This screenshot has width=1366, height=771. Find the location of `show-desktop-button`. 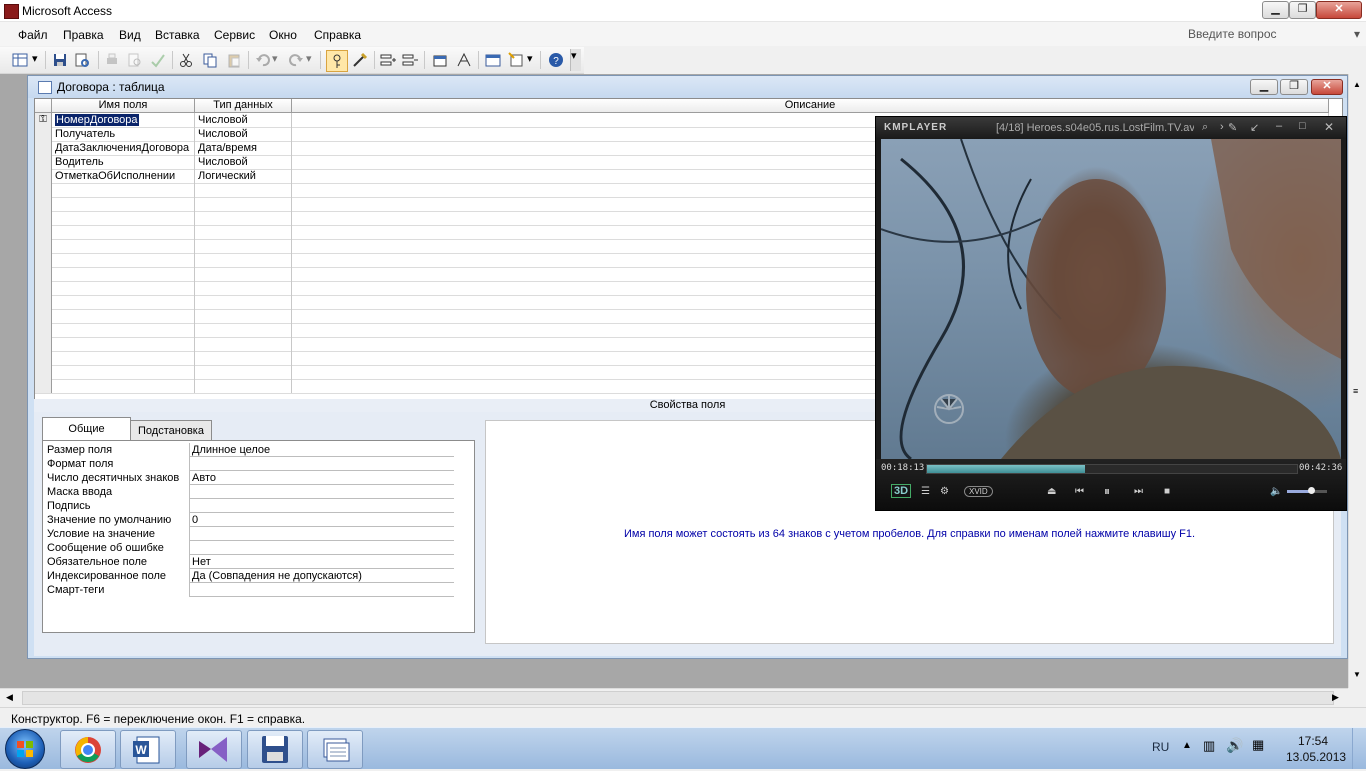

show-desktop-button is located at coordinates (1359, 748).